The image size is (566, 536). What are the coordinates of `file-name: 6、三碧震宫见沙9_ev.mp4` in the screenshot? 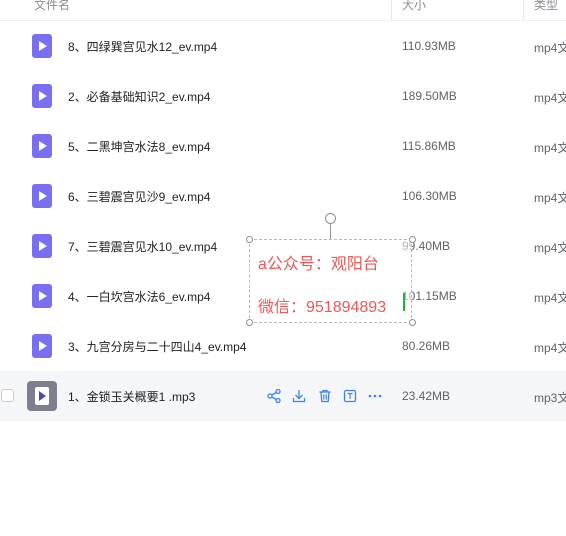 It's located at (139, 196).